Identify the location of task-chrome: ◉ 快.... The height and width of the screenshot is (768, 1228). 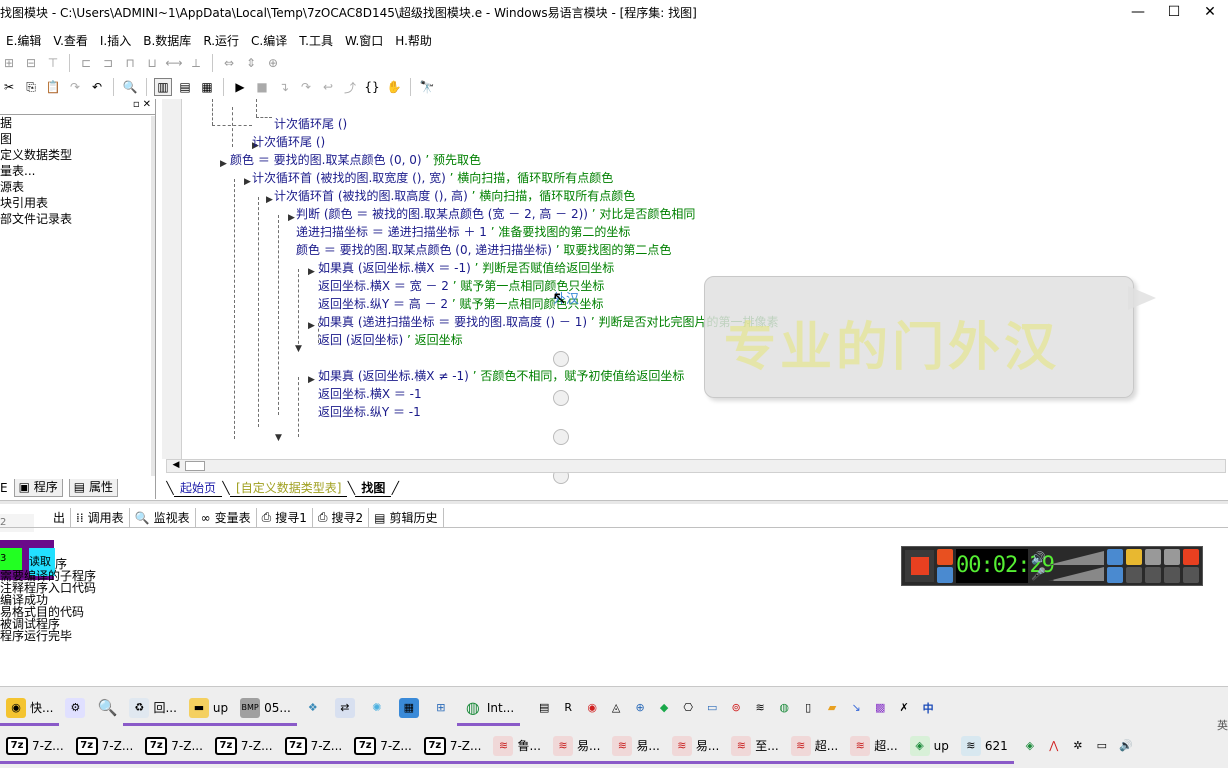
(30, 709).